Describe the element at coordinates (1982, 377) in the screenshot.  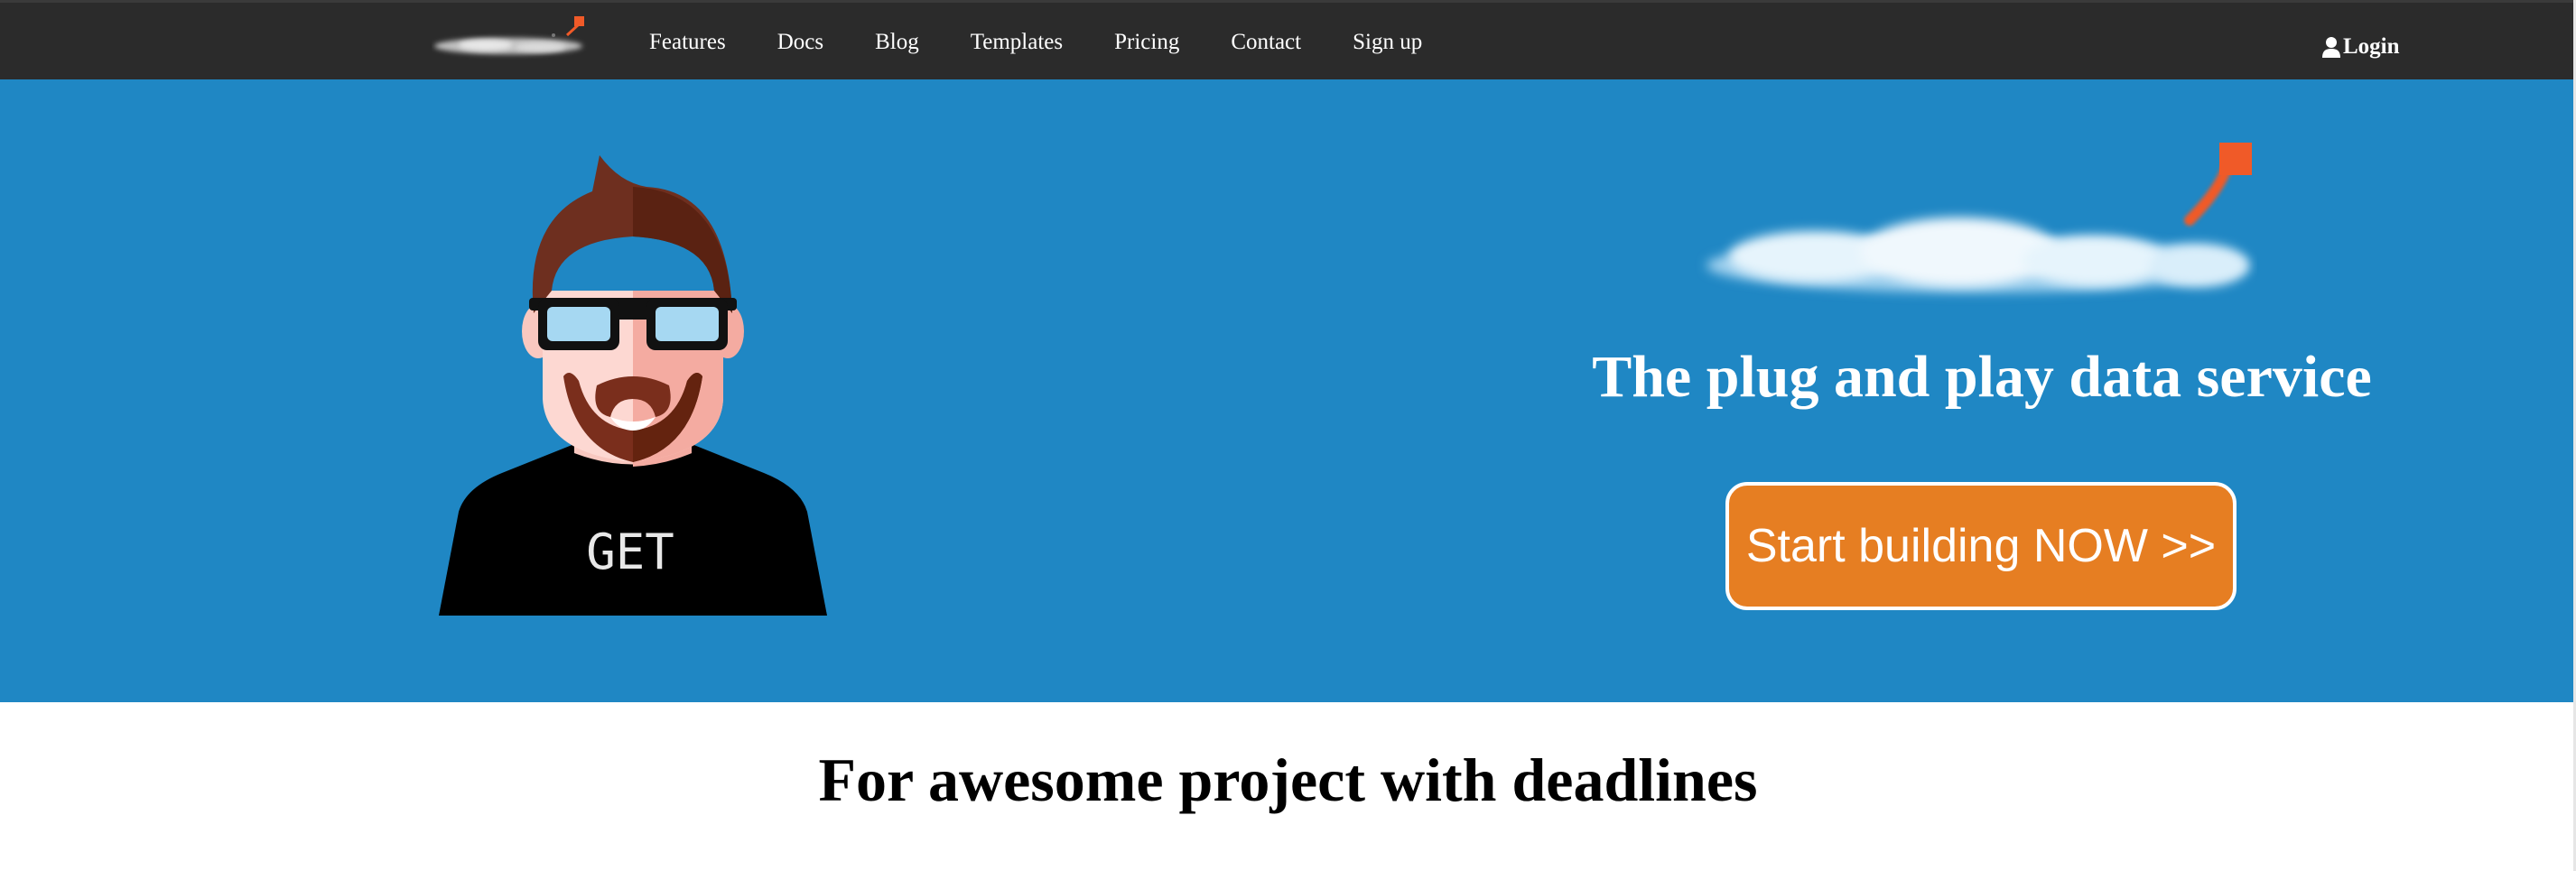
I see `hero-tagline: The plug and play data service` at that location.